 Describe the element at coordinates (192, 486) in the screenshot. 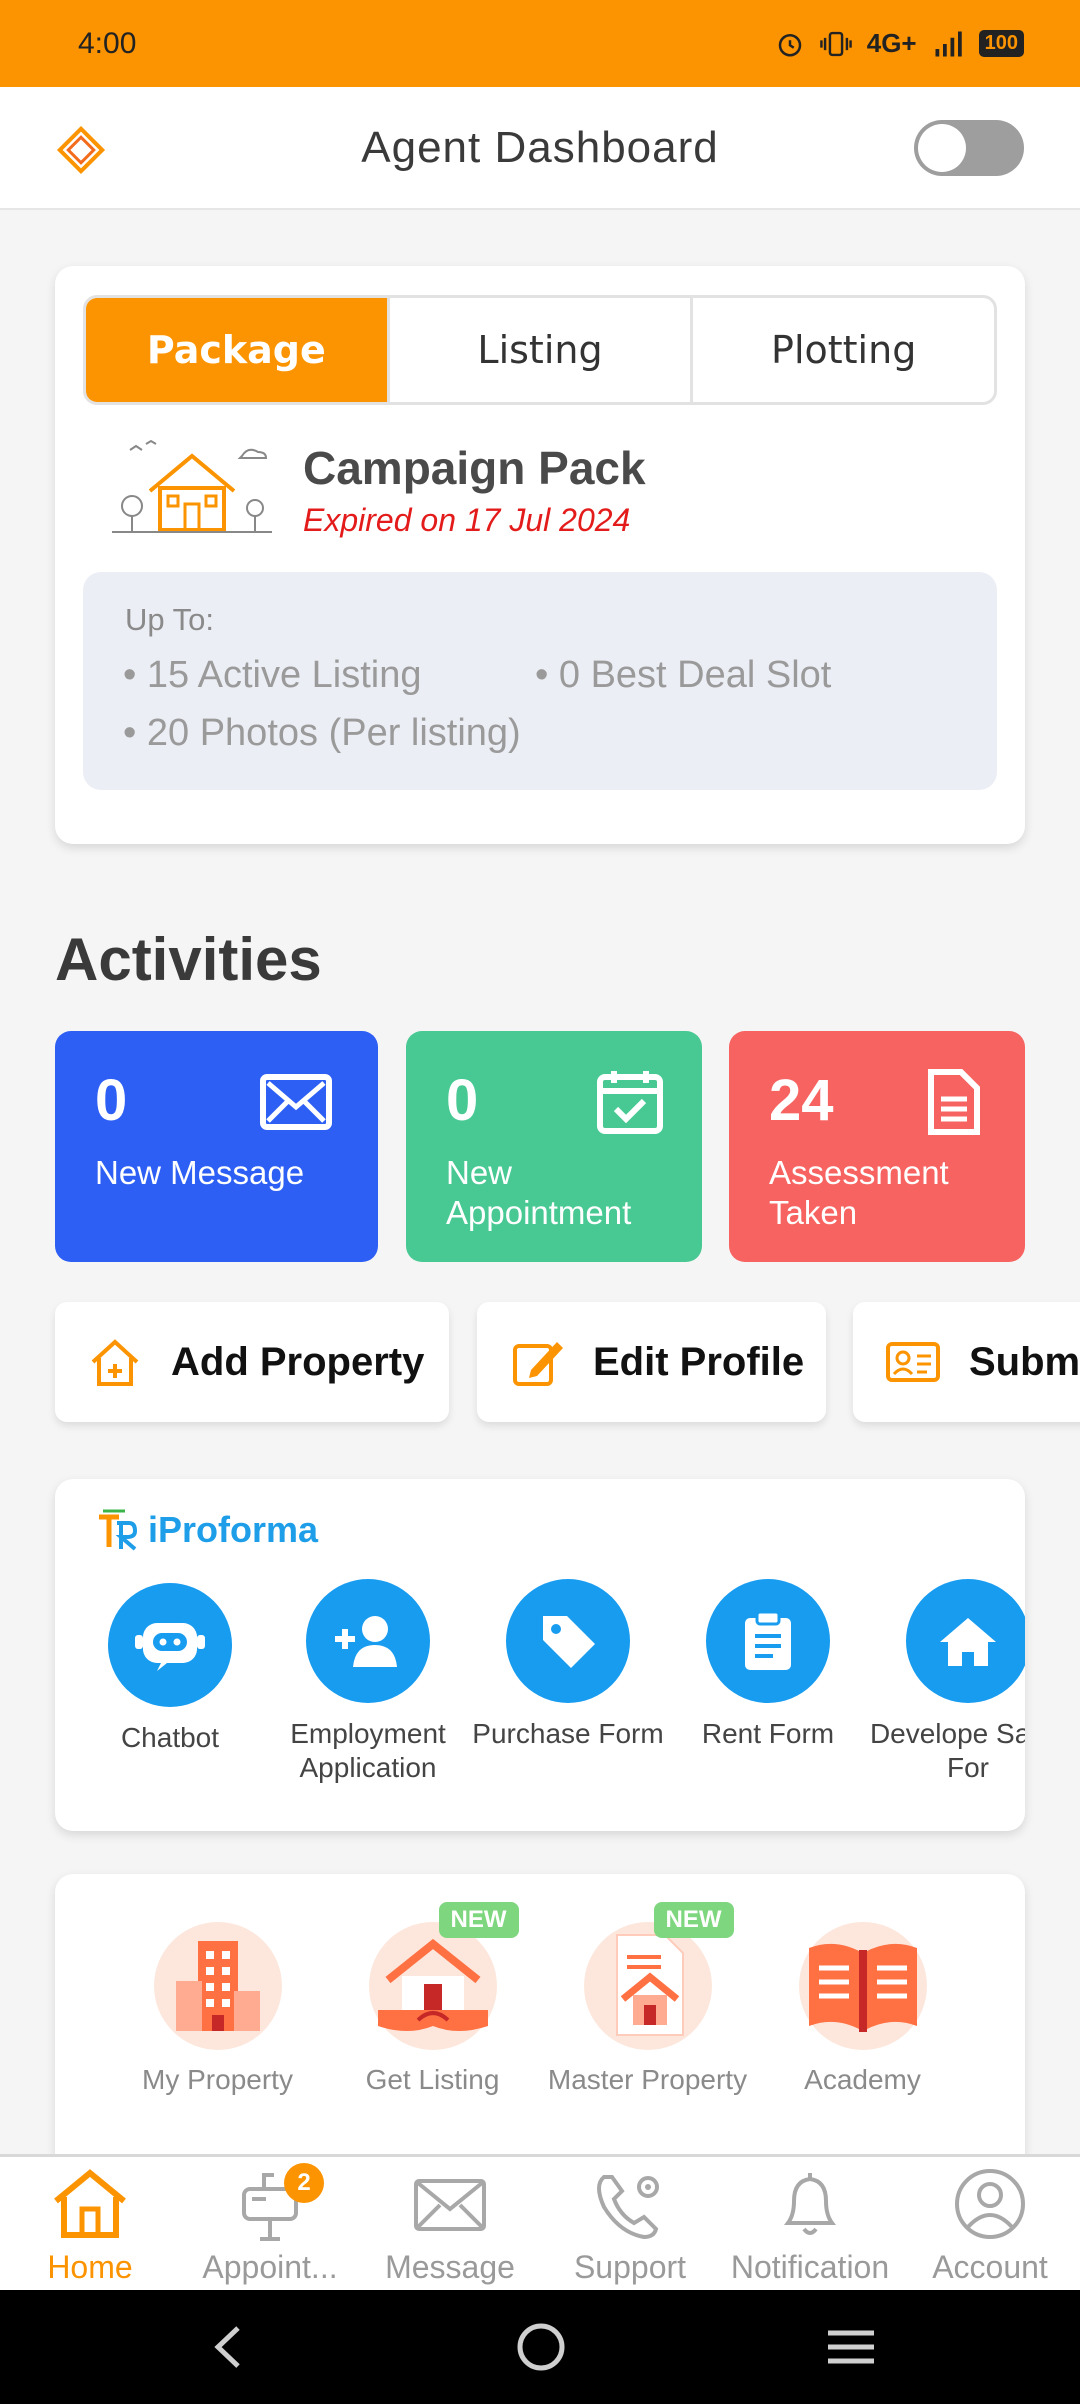

I see `house-illustration-icon` at that location.